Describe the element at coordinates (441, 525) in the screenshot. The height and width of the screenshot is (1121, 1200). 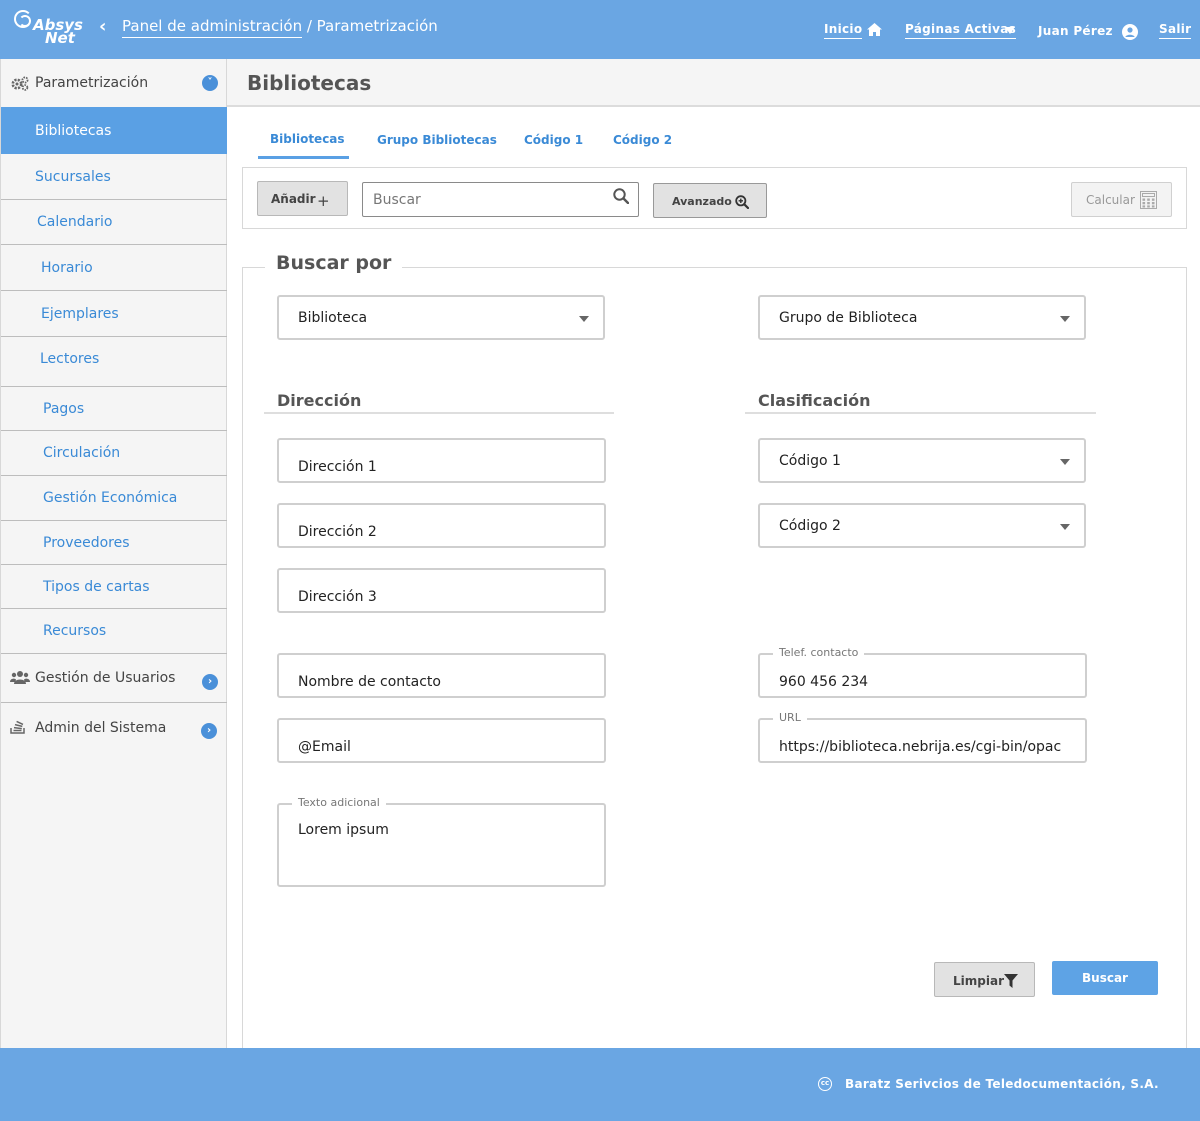
I see `direccion-2-field: Dirección 2` at that location.